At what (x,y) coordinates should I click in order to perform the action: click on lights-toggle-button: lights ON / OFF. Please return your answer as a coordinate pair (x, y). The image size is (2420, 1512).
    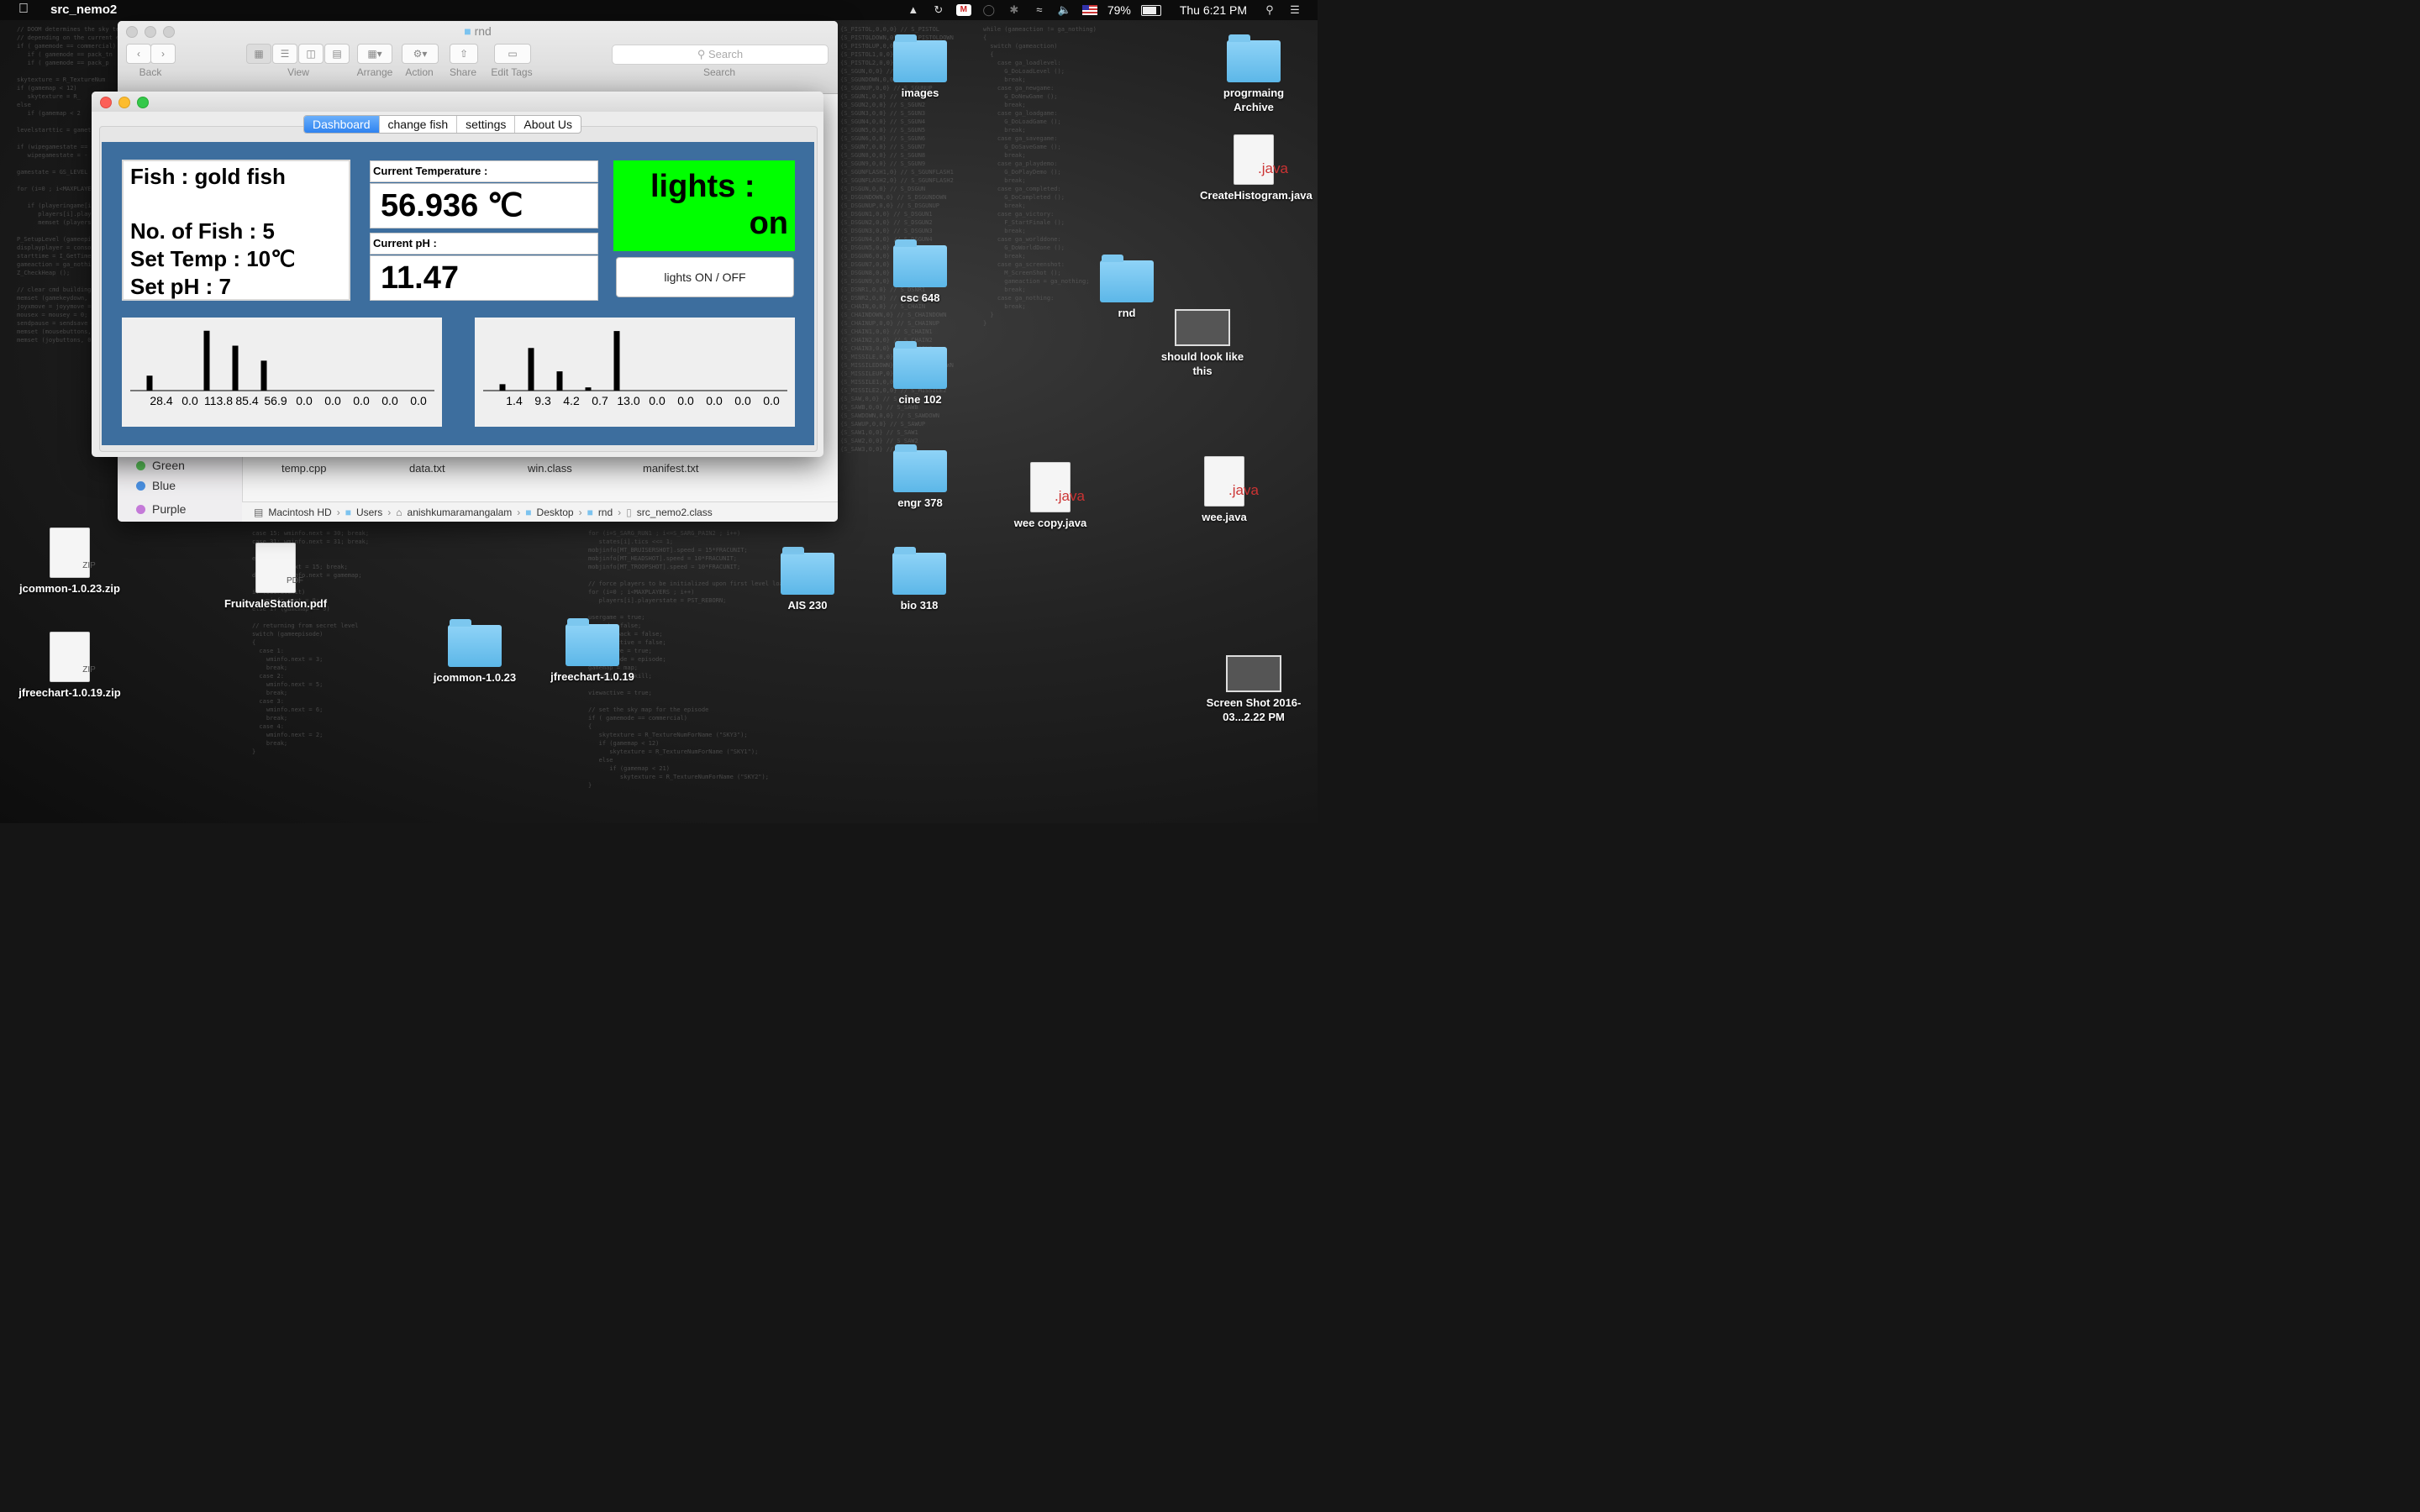
    Looking at the image, I should click on (705, 277).